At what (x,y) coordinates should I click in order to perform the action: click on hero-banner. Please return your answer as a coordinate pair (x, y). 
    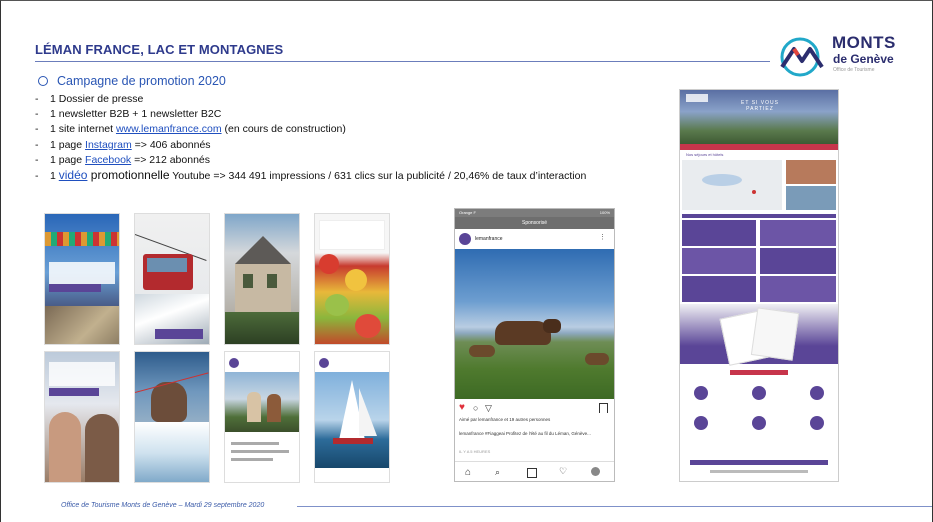
    Looking at the image, I should click on (759, 147).